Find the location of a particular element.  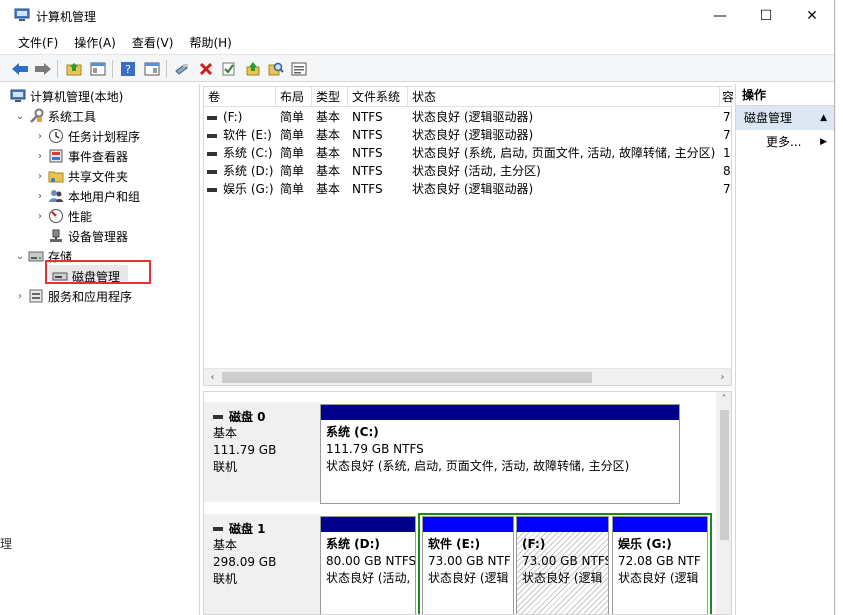

disk-0-label: 磁盘 0 基本 111.79 GB 联机 is located at coordinates (262, 452).